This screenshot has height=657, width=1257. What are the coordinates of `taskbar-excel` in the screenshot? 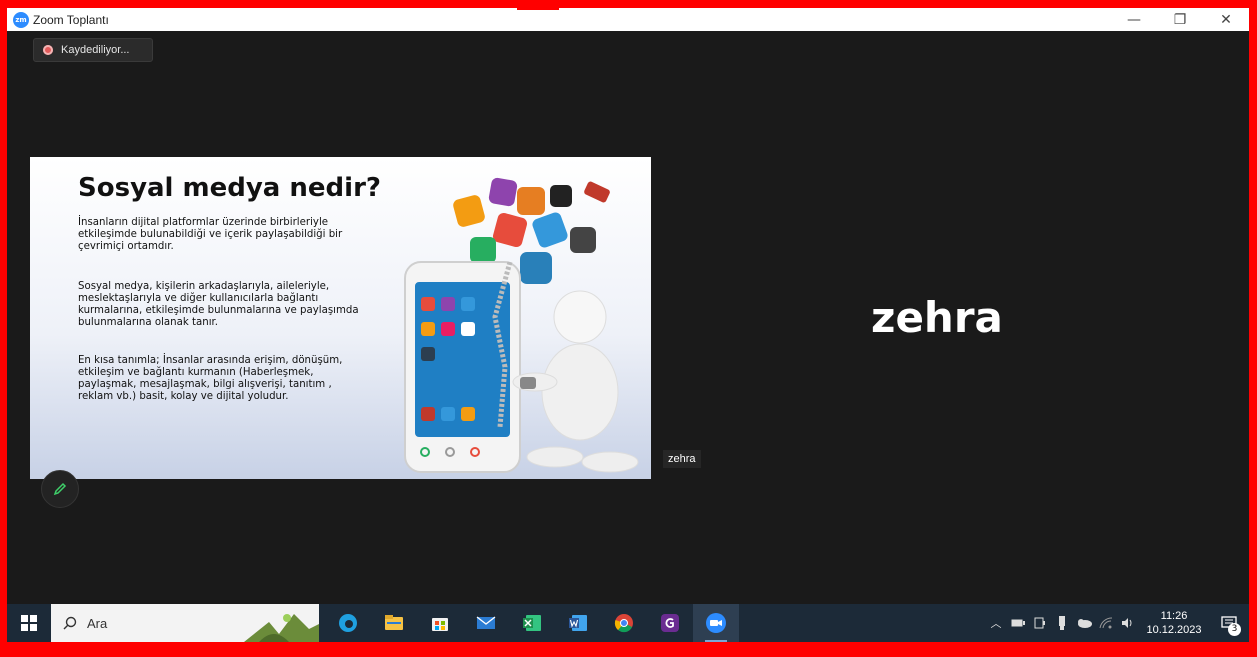 It's located at (532, 623).